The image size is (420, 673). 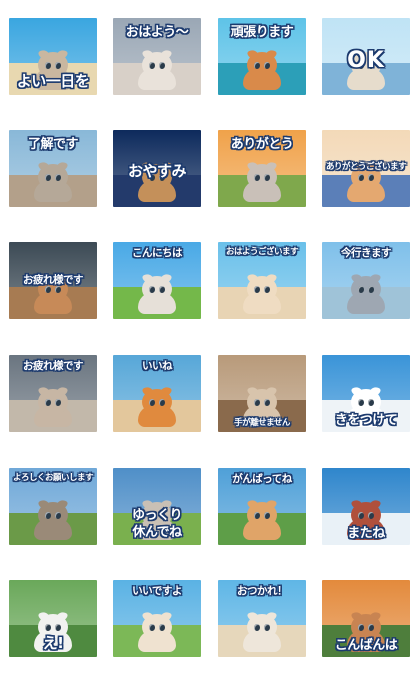 What do you see at coordinates (157, 171) in the screenshot?
I see `sticker-caption: おやすみ` at bounding box center [157, 171].